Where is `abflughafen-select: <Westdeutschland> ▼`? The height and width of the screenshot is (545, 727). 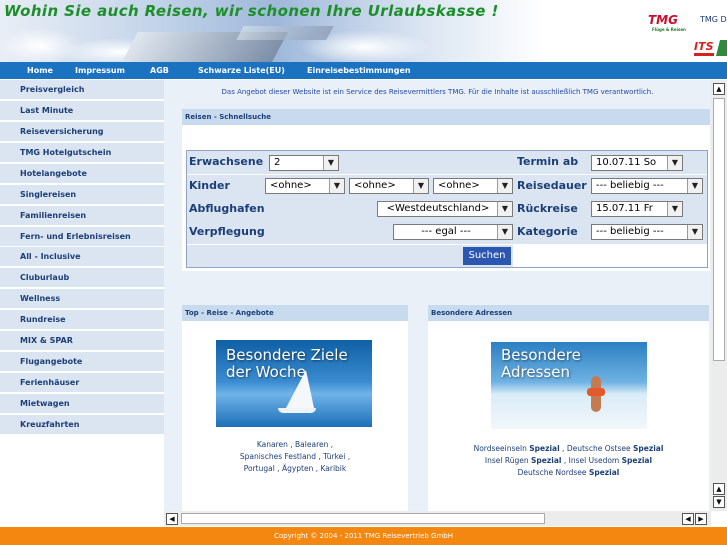
abflughafen-select: <Westdeutschland> ▼ is located at coordinates (445, 209).